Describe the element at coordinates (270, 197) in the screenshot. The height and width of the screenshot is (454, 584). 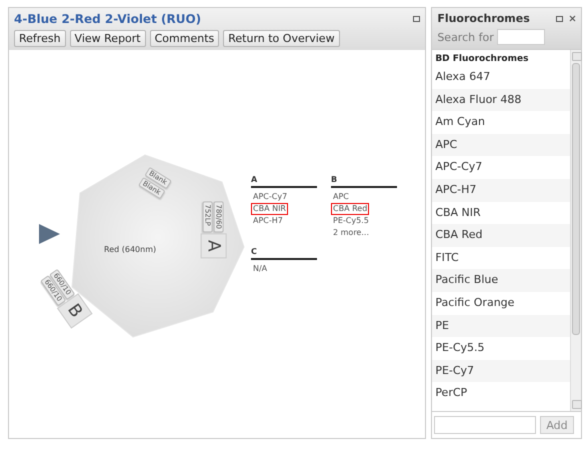
I see `channel-entry: APC-Cy7` at that location.